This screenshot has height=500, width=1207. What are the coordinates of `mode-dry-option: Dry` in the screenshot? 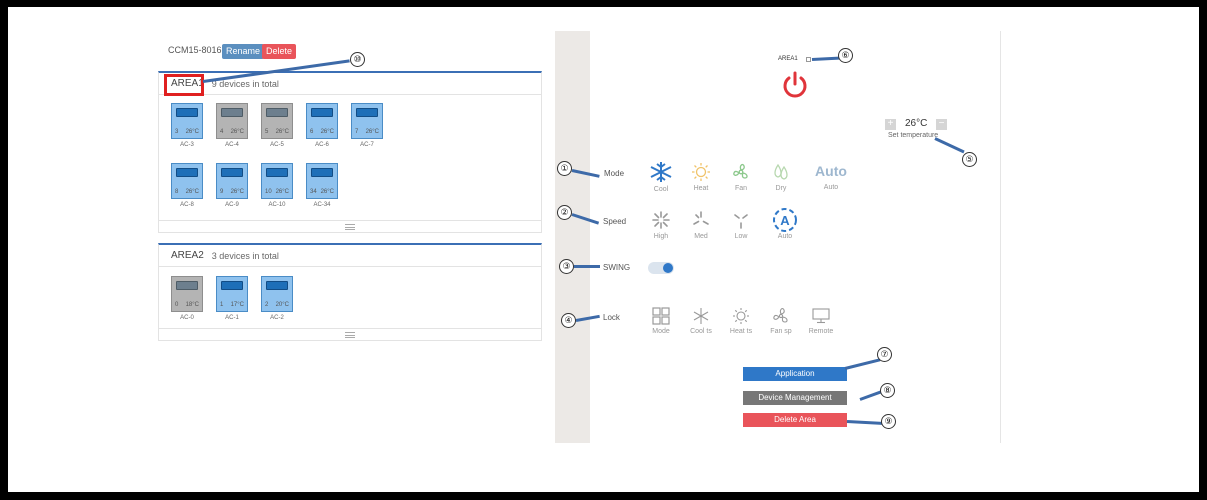 It's located at (781, 177).